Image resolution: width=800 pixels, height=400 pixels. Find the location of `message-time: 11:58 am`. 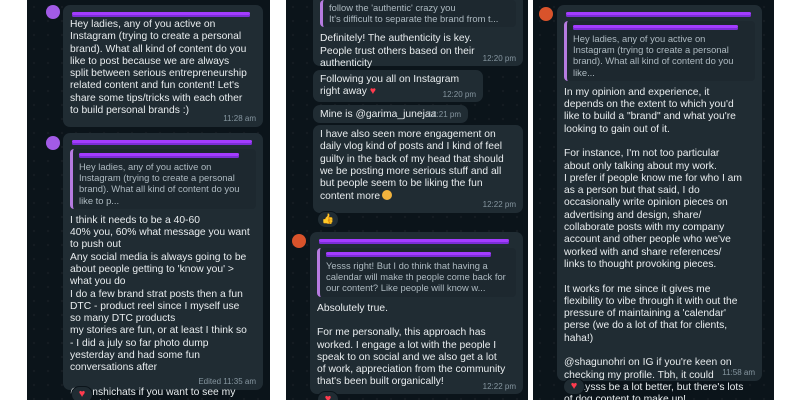

message-time: 11:58 am is located at coordinates (738, 372).